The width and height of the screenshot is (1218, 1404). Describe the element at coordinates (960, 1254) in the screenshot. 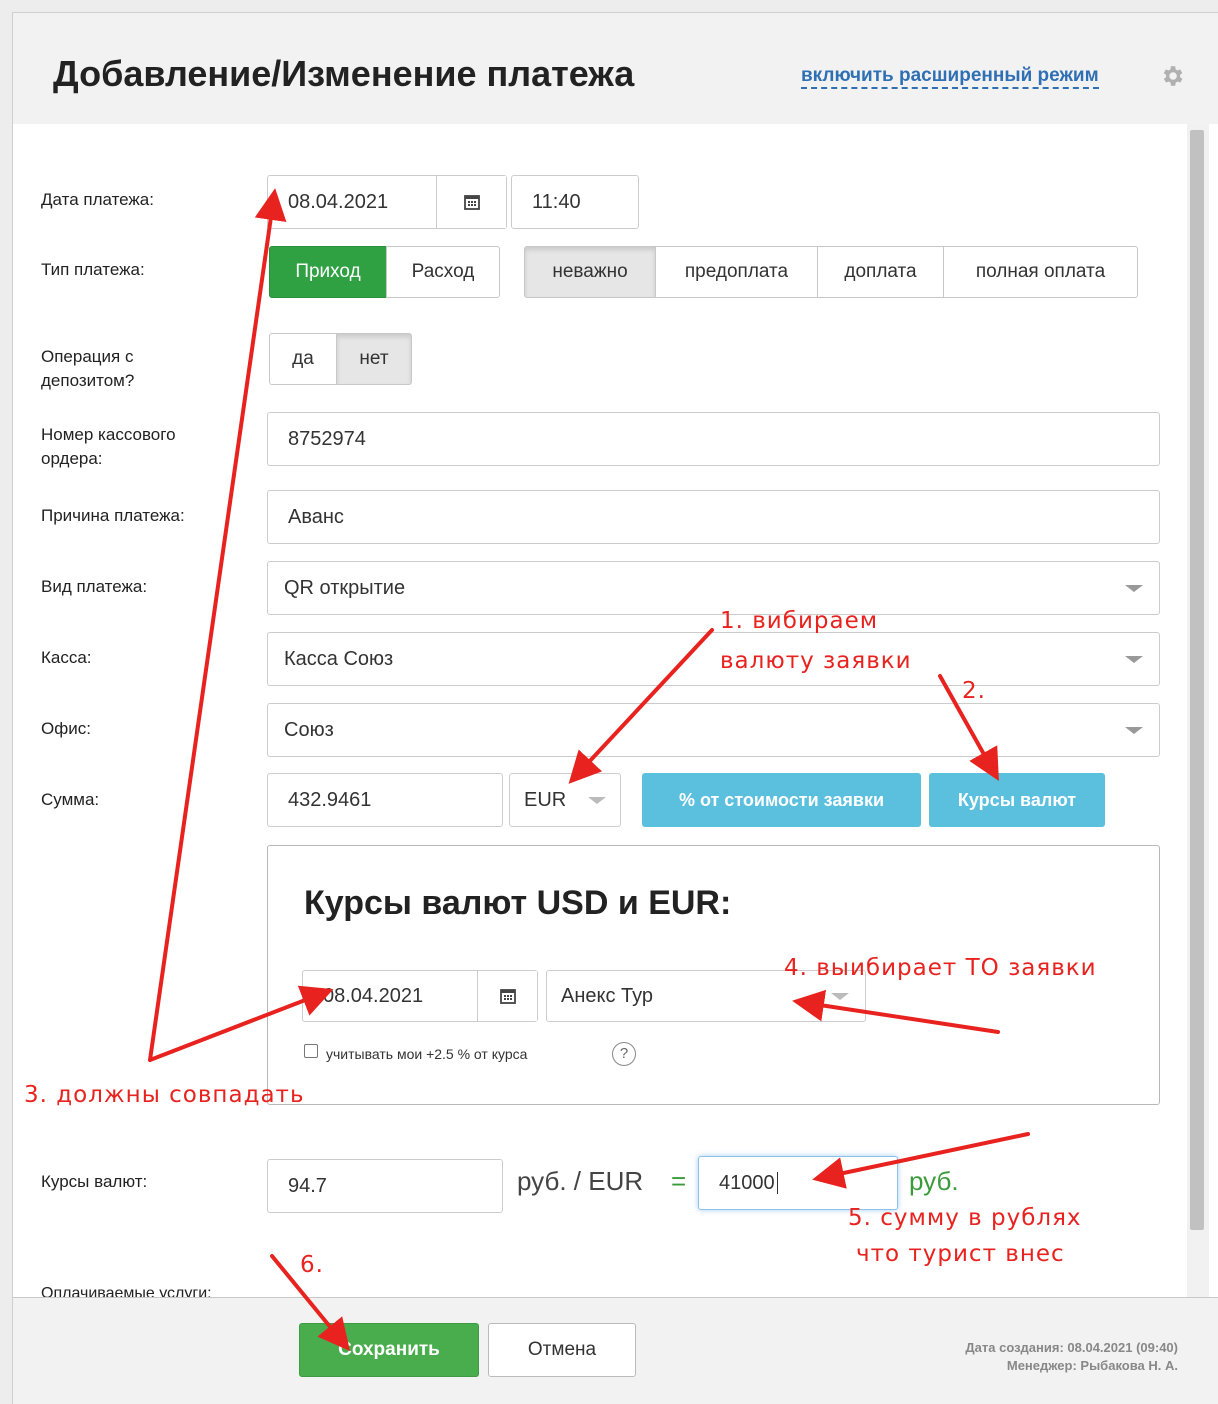

I see `annotation-5-line2: что турист внес` at that location.